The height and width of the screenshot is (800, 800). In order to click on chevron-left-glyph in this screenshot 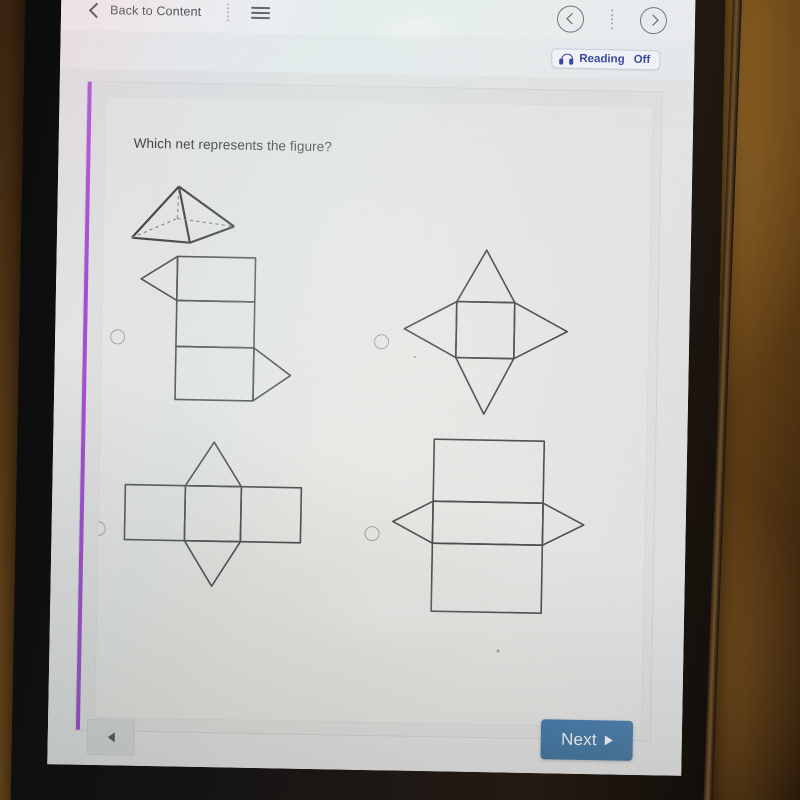, I will do `click(571, 19)`.